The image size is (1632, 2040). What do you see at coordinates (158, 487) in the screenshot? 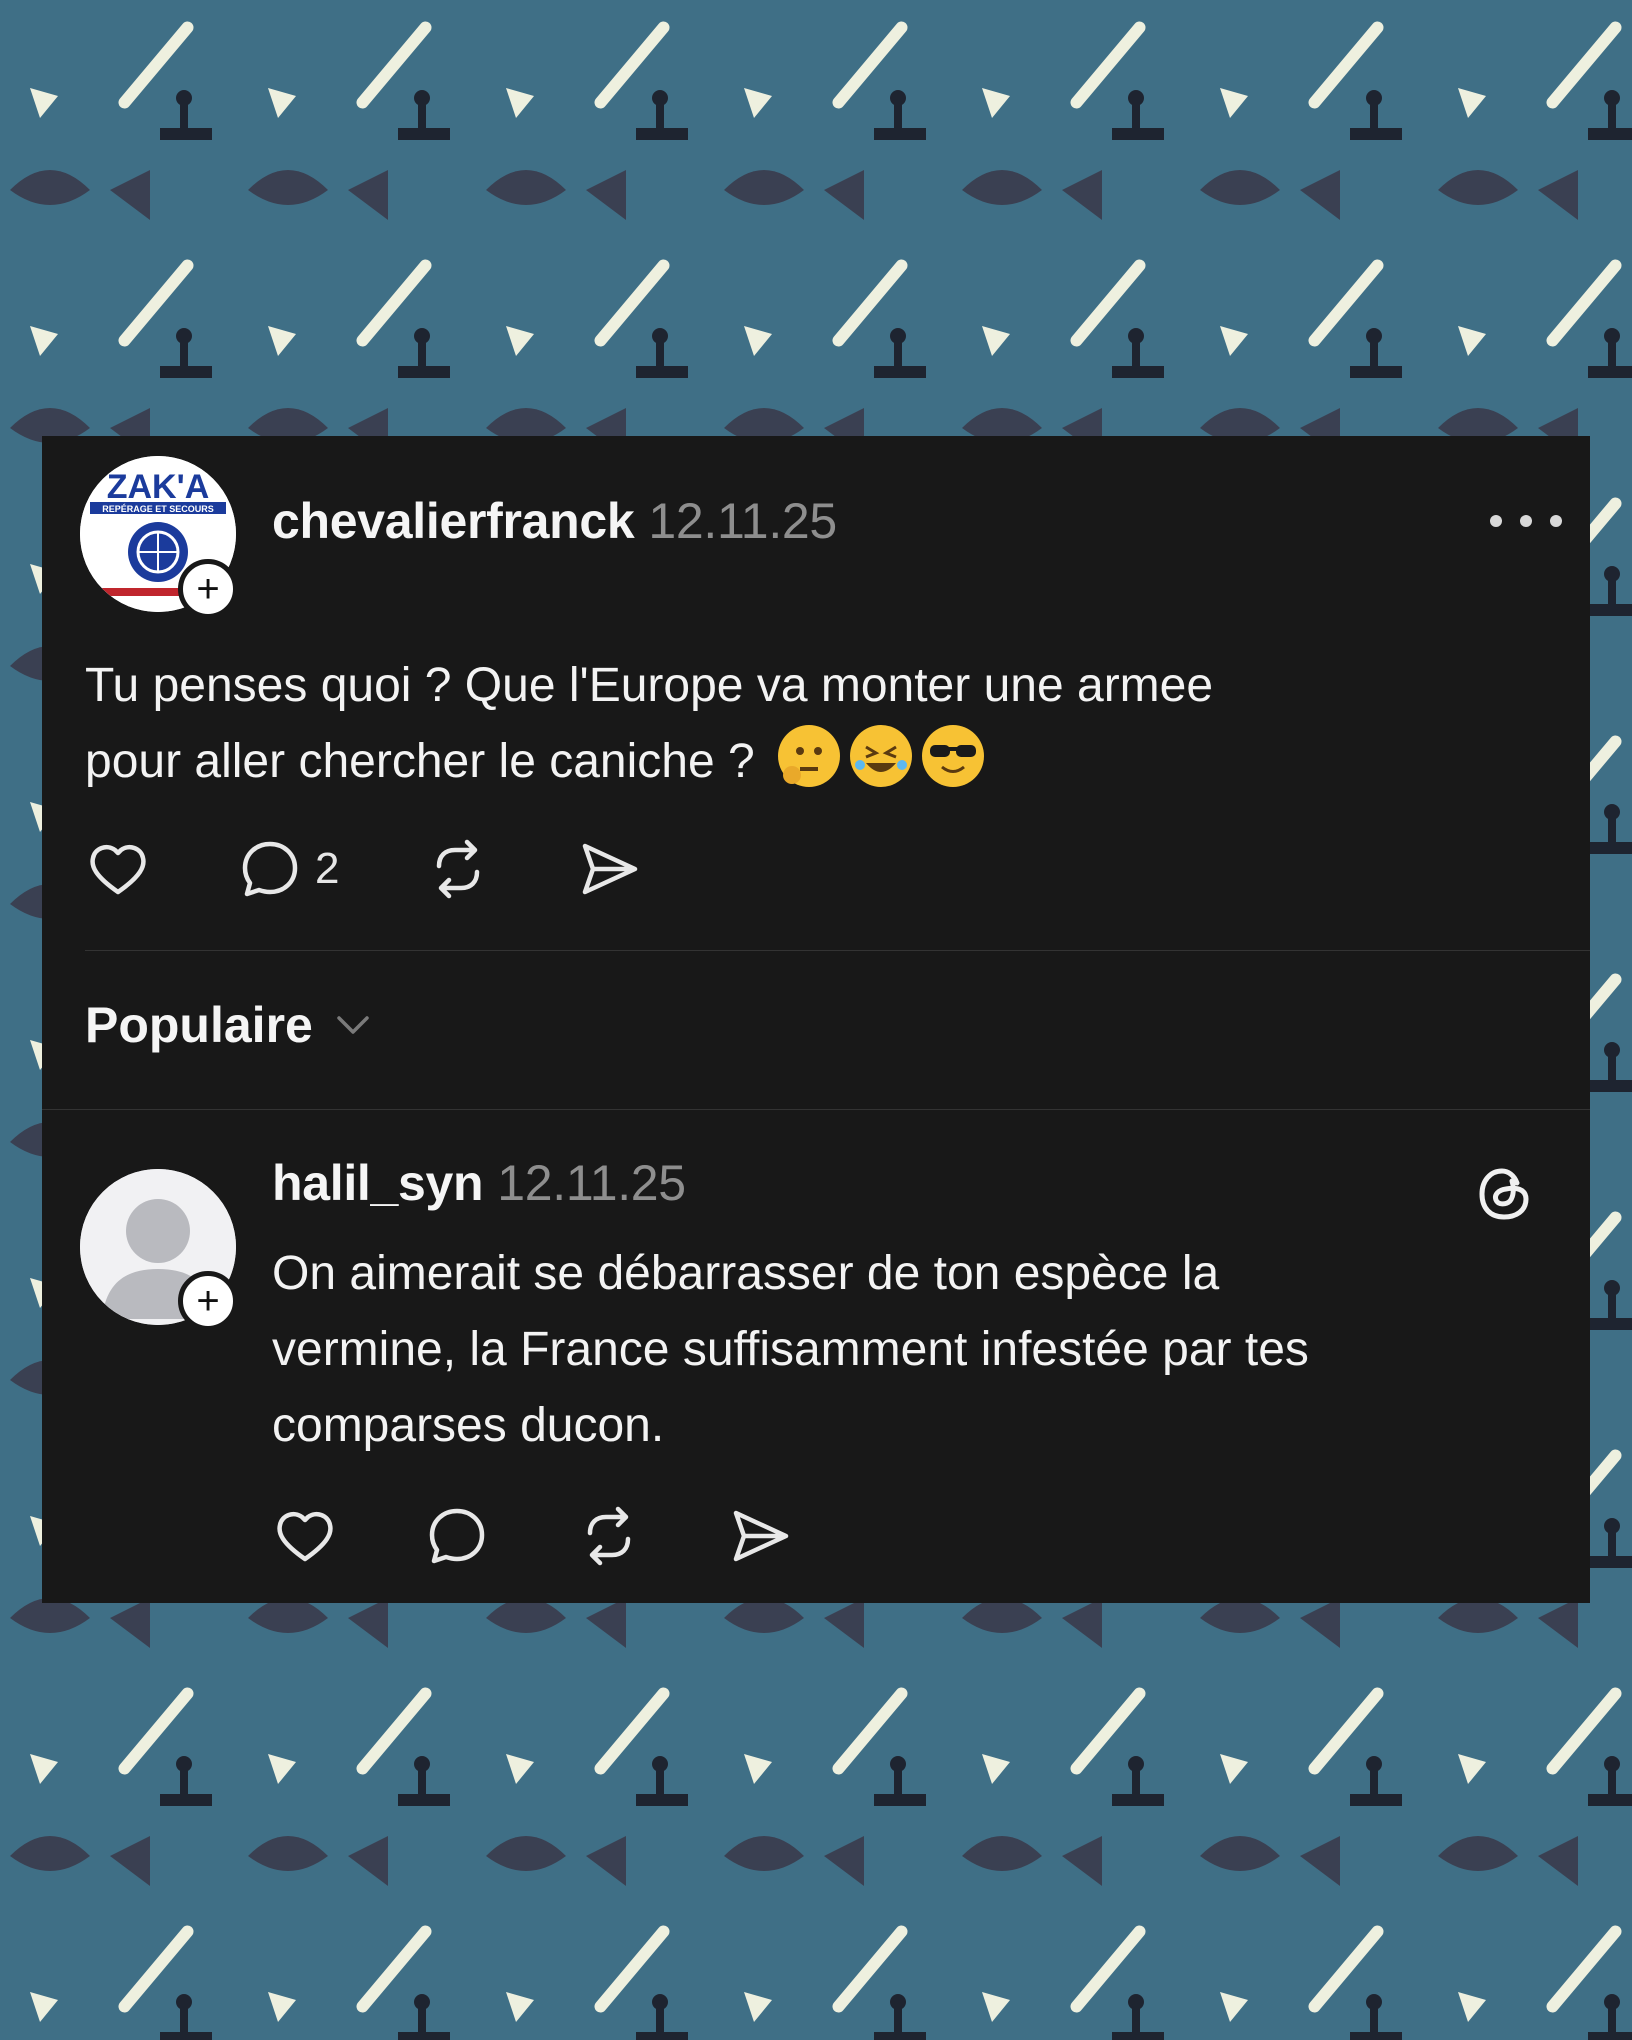
I see `svg-text: ZAK'A` at bounding box center [158, 487].